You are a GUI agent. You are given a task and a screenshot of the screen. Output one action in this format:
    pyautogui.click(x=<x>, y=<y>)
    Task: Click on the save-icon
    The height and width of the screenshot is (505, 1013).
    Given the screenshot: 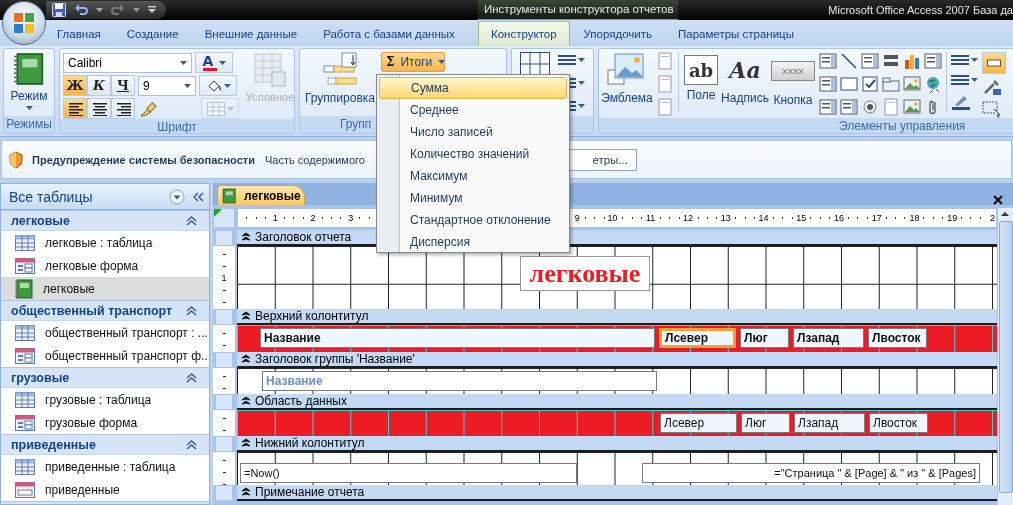 What is the action you would take?
    pyautogui.click(x=59, y=10)
    